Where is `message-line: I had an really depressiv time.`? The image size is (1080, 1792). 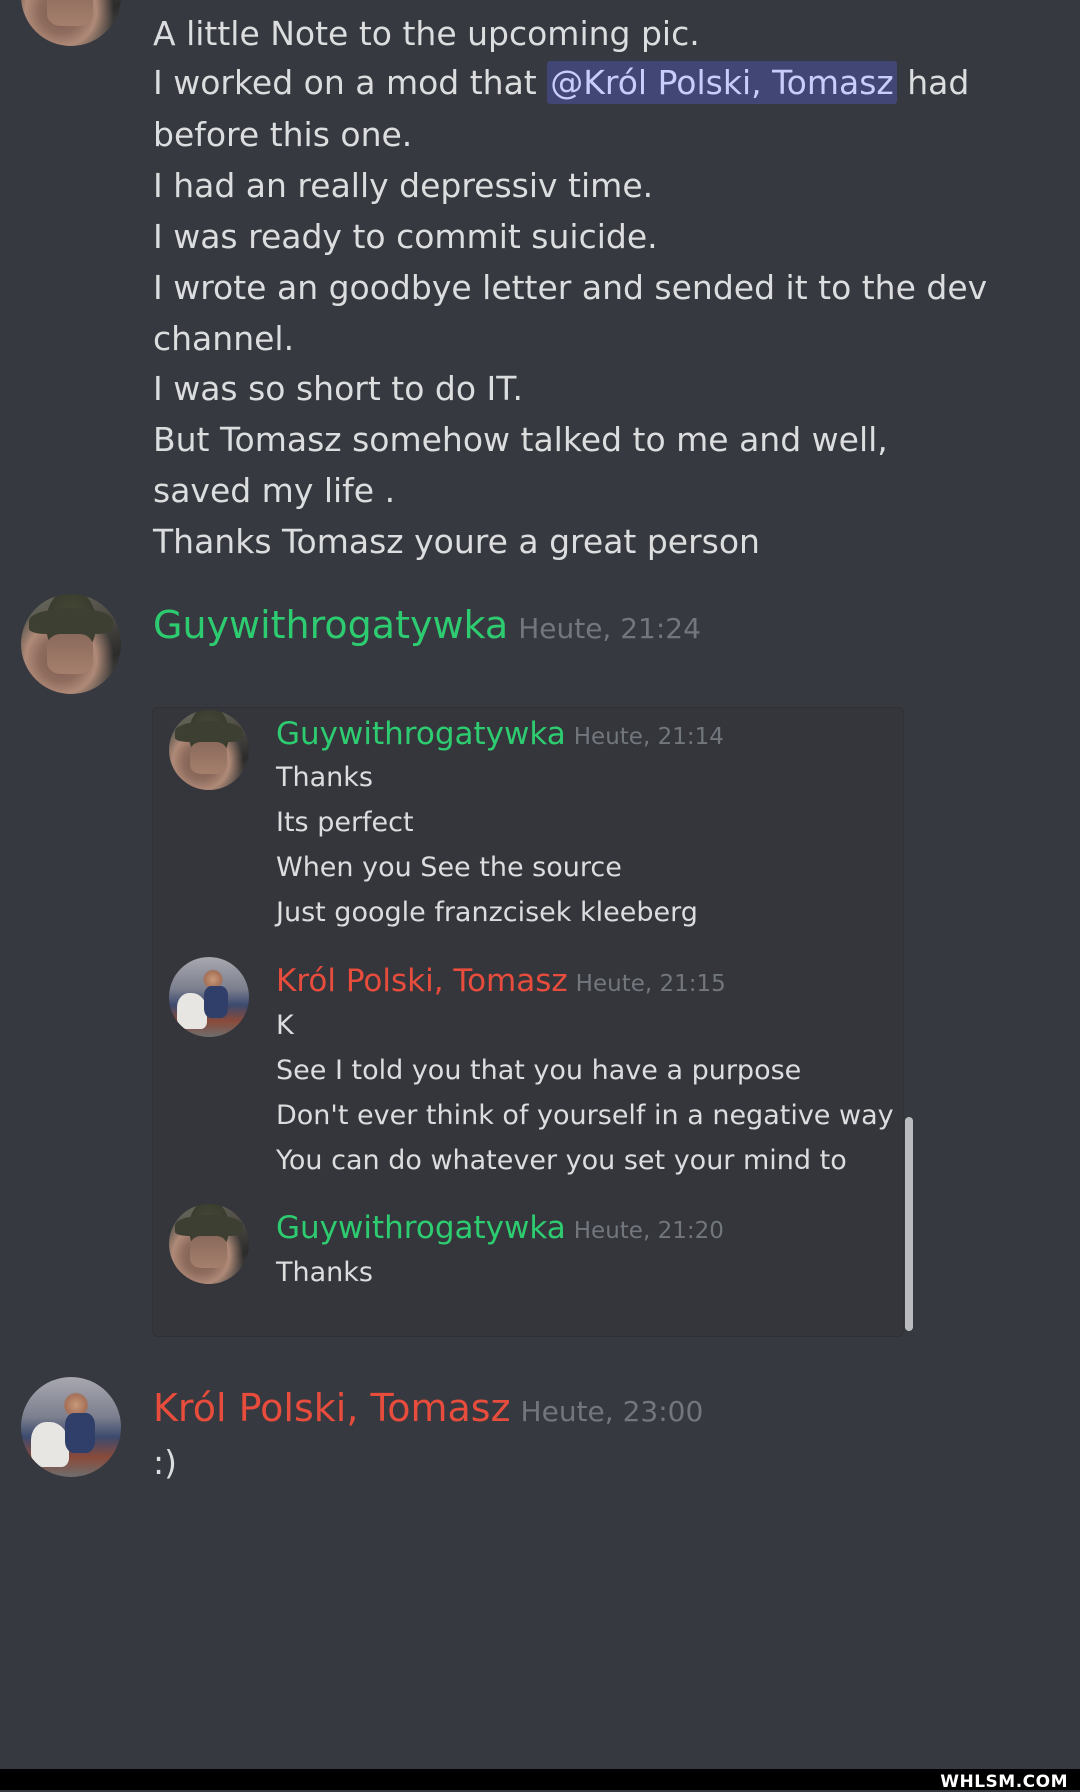
message-line: I had an really depressiv time. is located at coordinates (403, 185).